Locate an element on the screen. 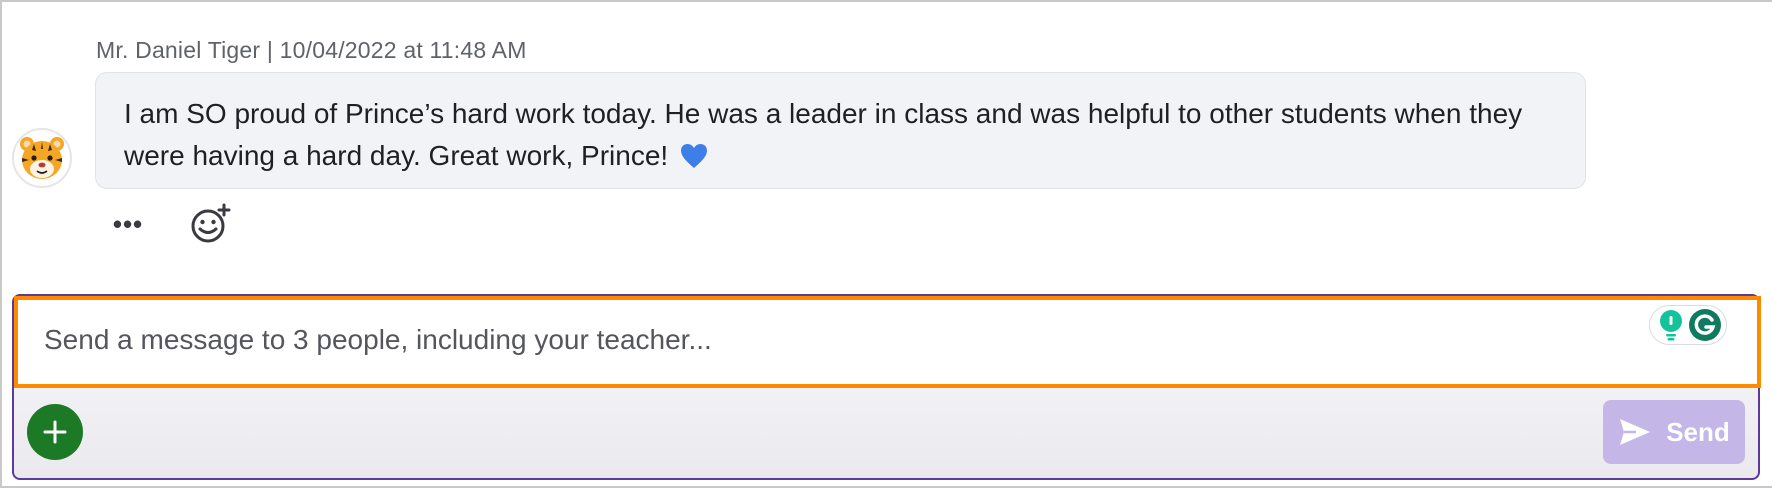 This screenshot has width=1772, height=488. message-timestamp: 10/04/2022 at 11:48 AM is located at coordinates (403, 50).